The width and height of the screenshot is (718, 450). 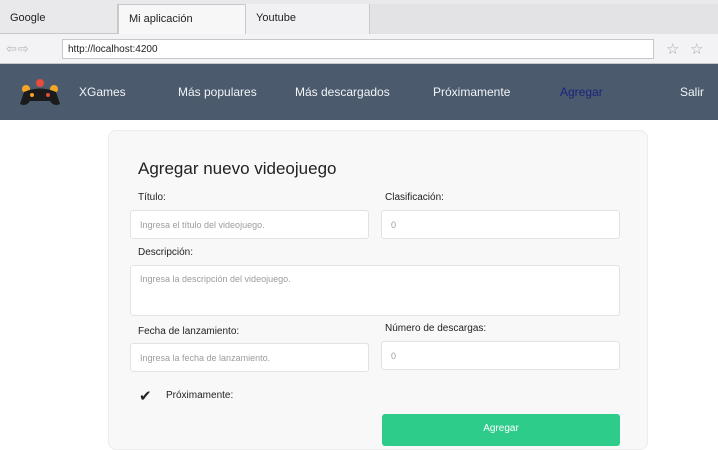 I want to click on nav-link-salir: Salir, so click(x=692, y=92).